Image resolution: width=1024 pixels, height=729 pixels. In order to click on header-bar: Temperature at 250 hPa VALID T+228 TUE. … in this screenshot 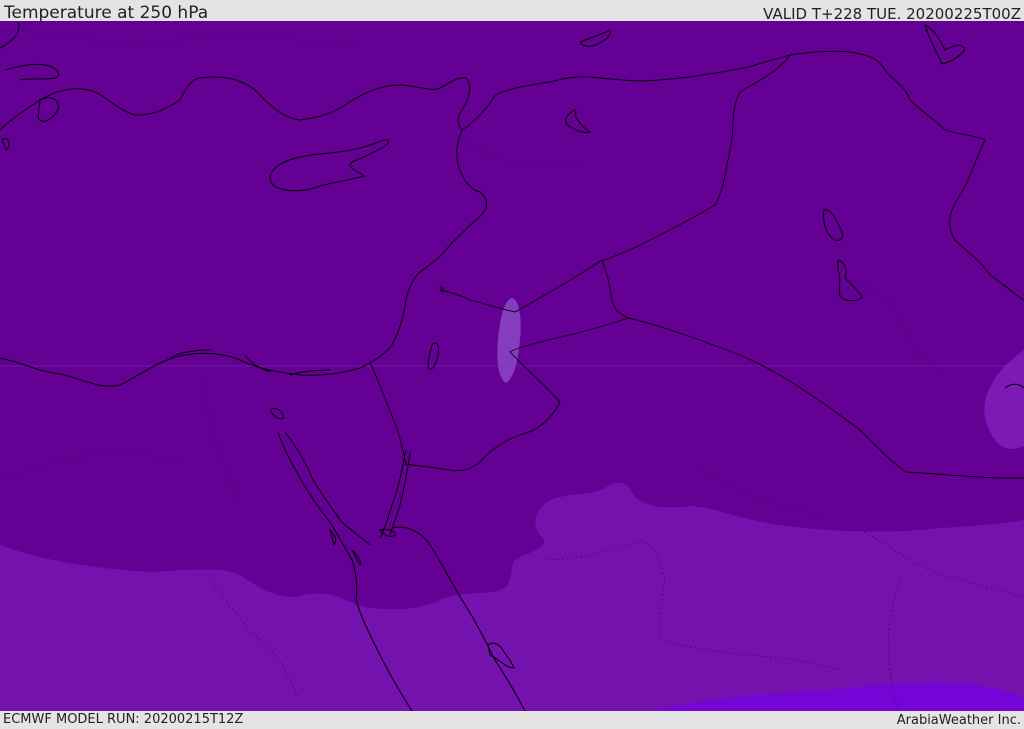, I will do `click(512, 11)`.